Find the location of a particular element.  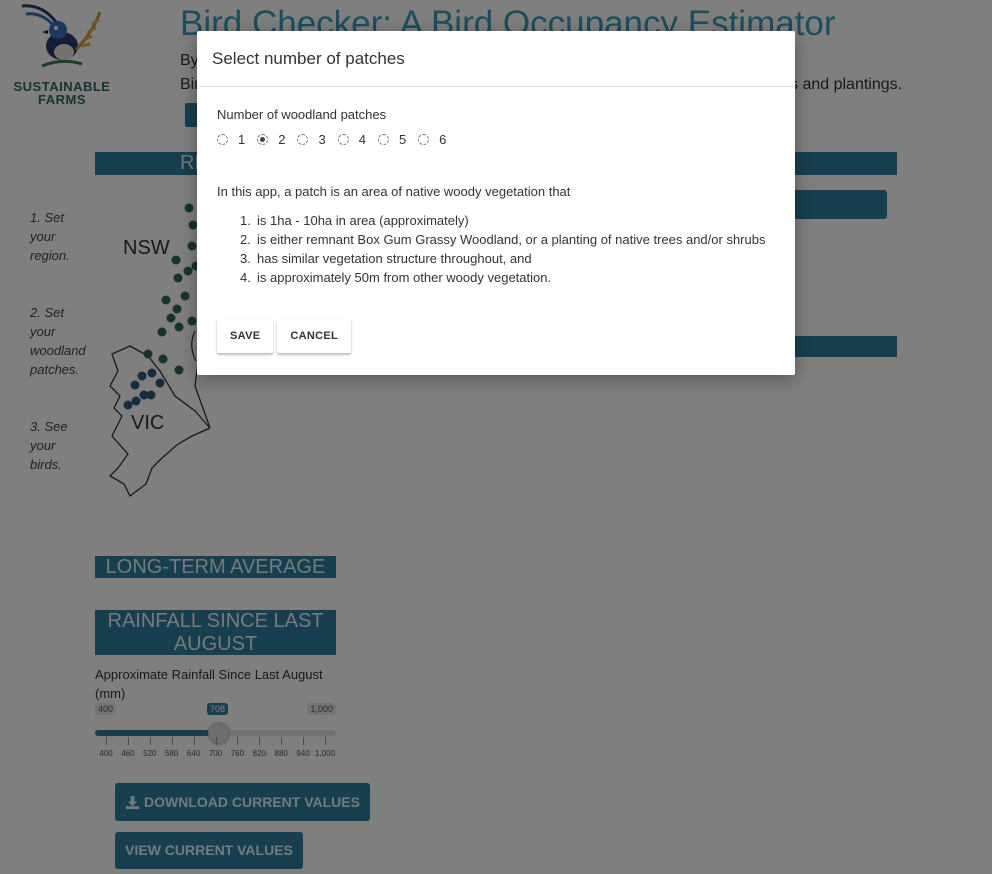

patches-option-4: 4 is located at coordinates (351, 139).